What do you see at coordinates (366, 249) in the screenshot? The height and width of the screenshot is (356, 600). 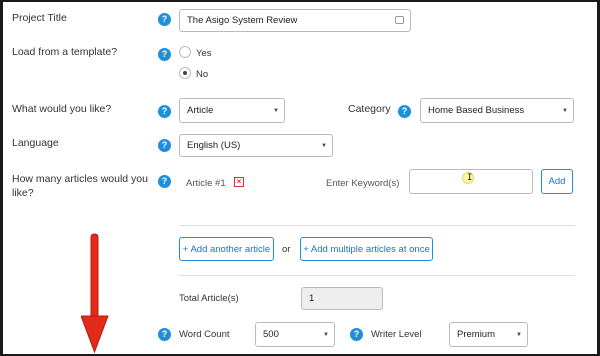 I see `add-multiple-articles-button: + Add multiple articles at once` at bounding box center [366, 249].